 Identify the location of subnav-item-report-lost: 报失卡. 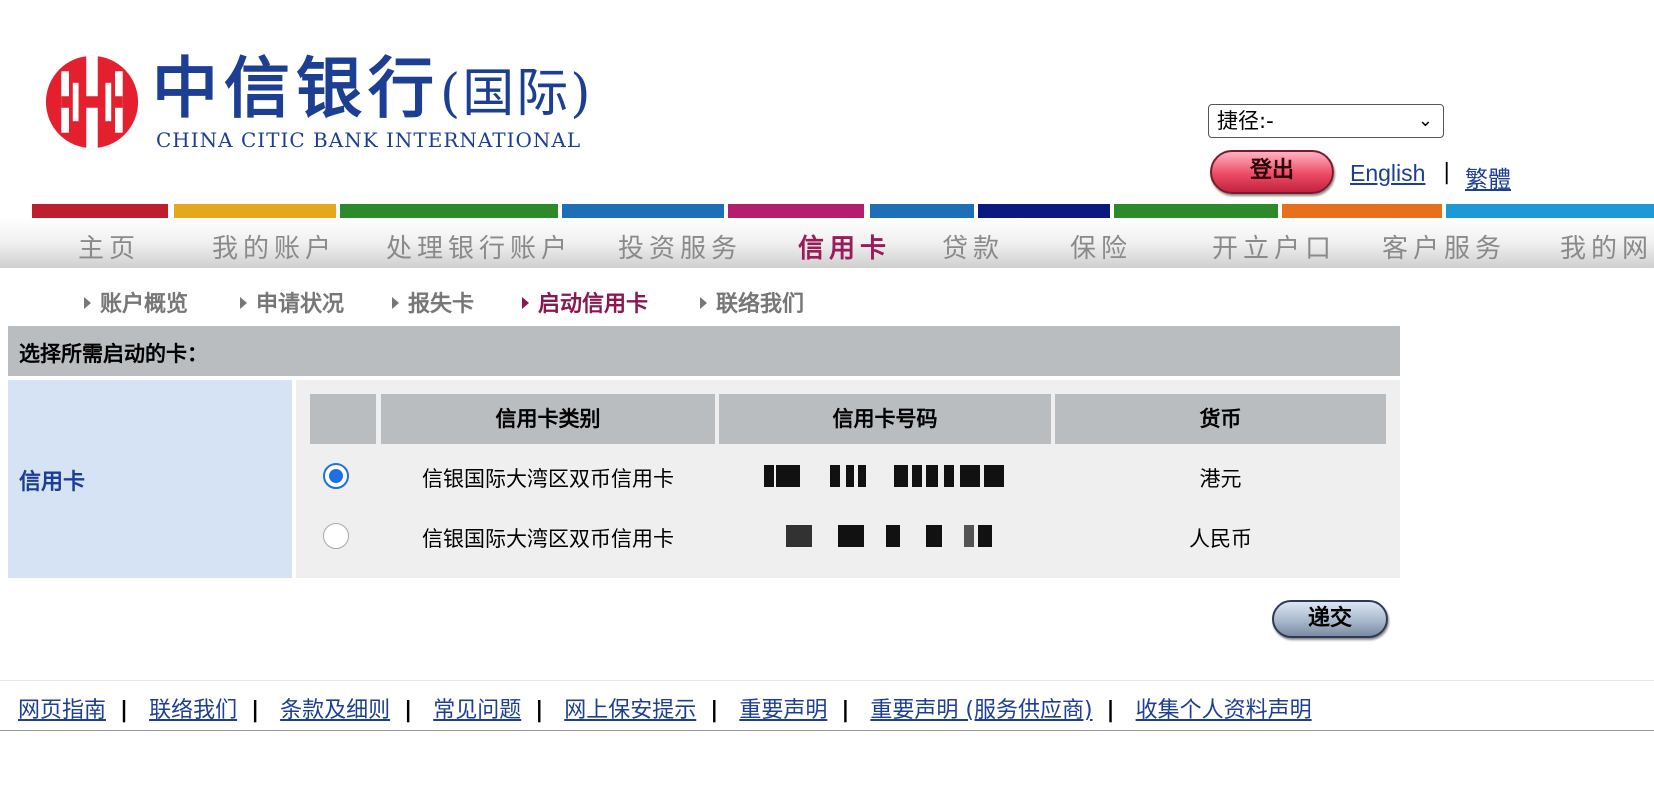
(433, 302).